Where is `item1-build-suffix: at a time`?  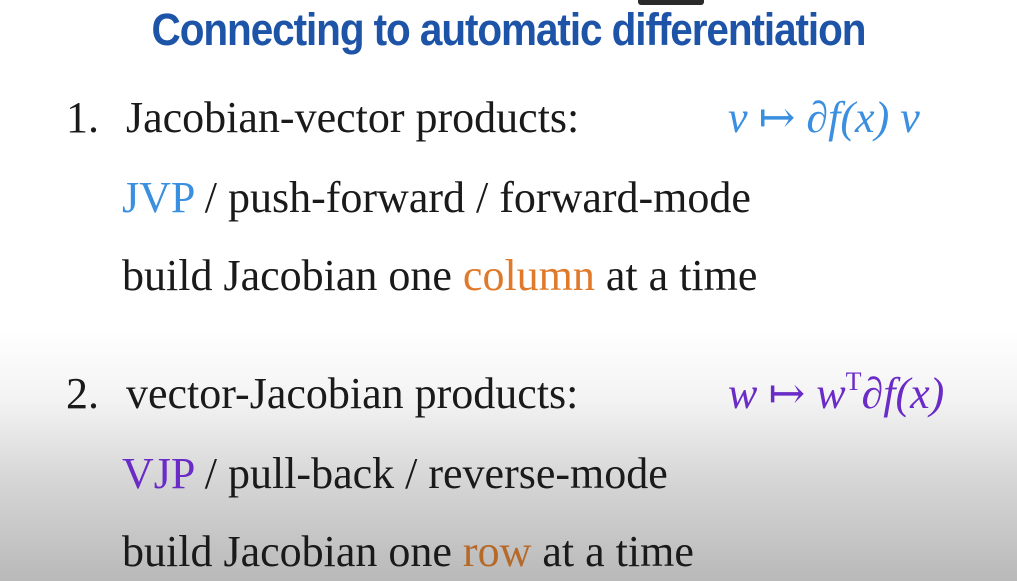
item1-build-suffix: at a time is located at coordinates (676, 275).